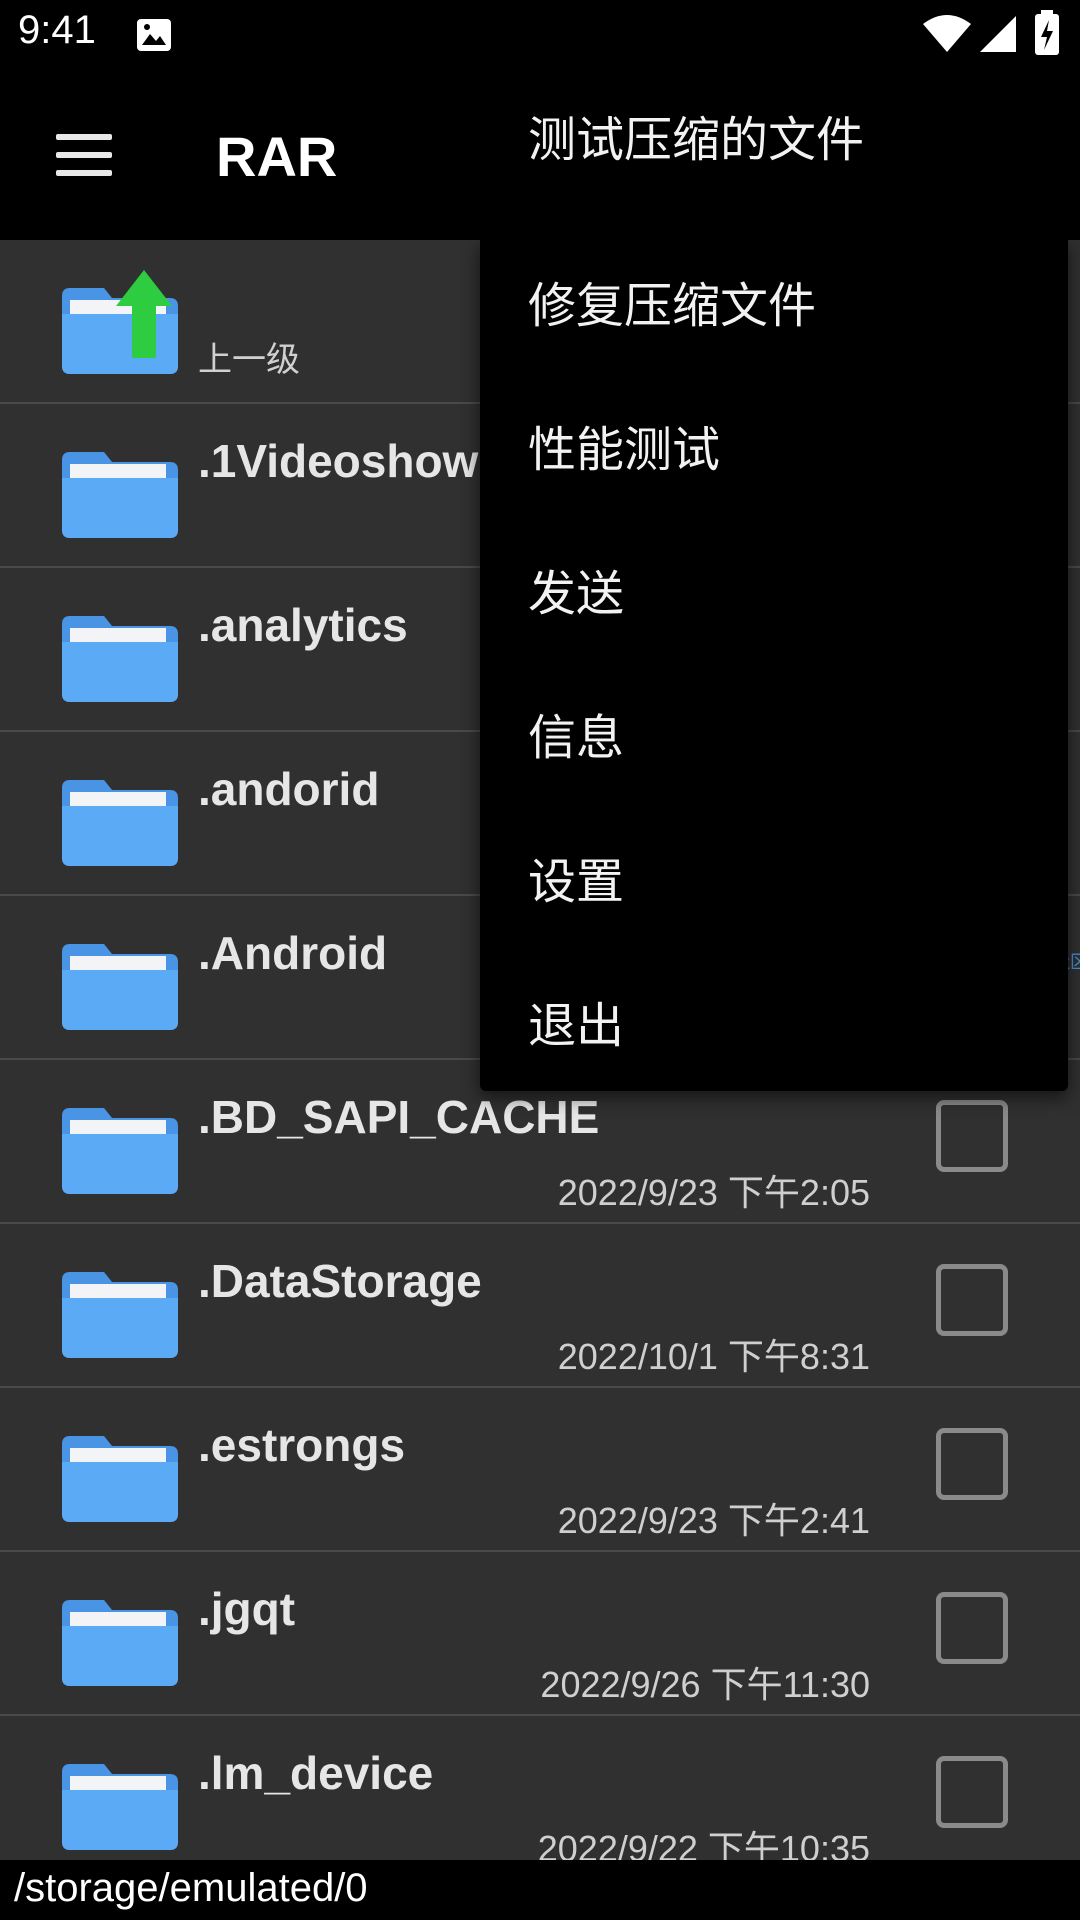 The image size is (1080, 1920). Describe the element at coordinates (540, 1798) in the screenshot. I see `folder-row: .lm_device 2022/9/22 下午10:35` at that location.